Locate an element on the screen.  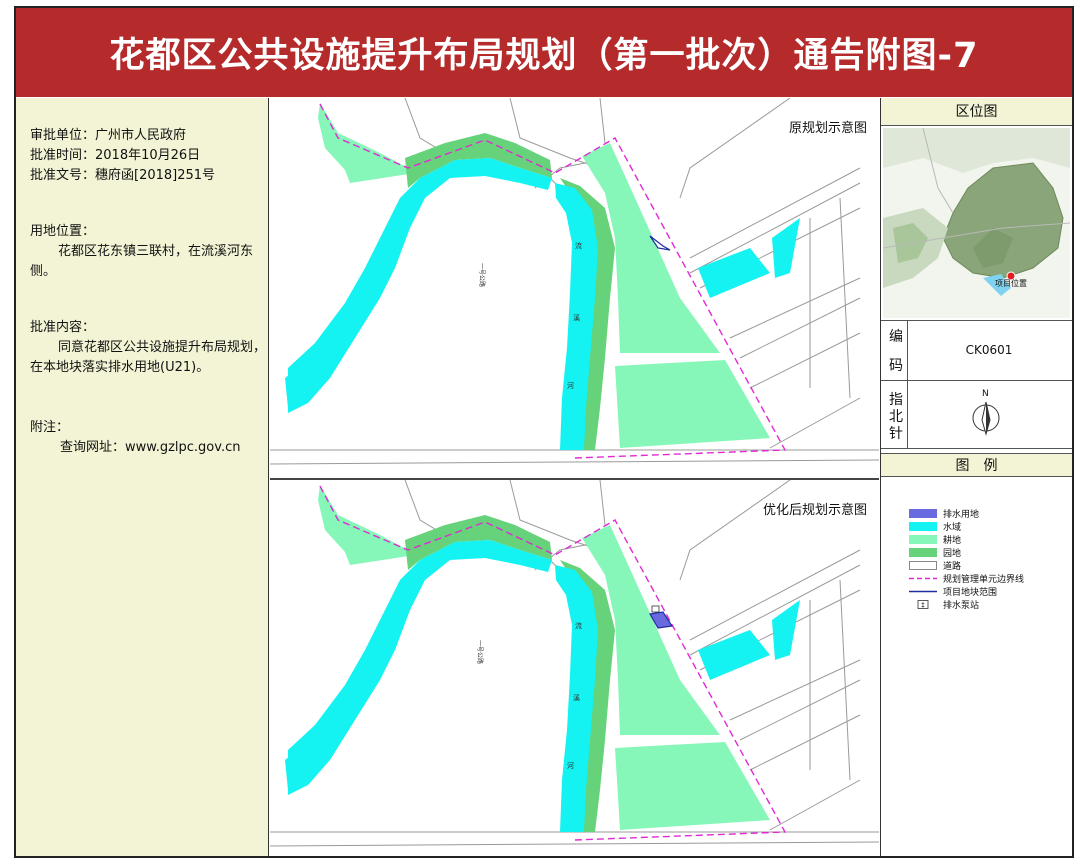
title-bar: 花都区公共设施提升布局规划（第一批次）通告附图-7 is located at coordinates (544, 52).